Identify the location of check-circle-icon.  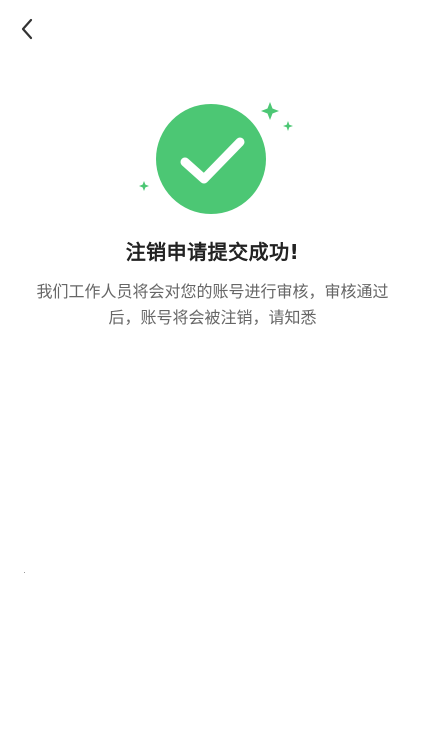
(211, 159).